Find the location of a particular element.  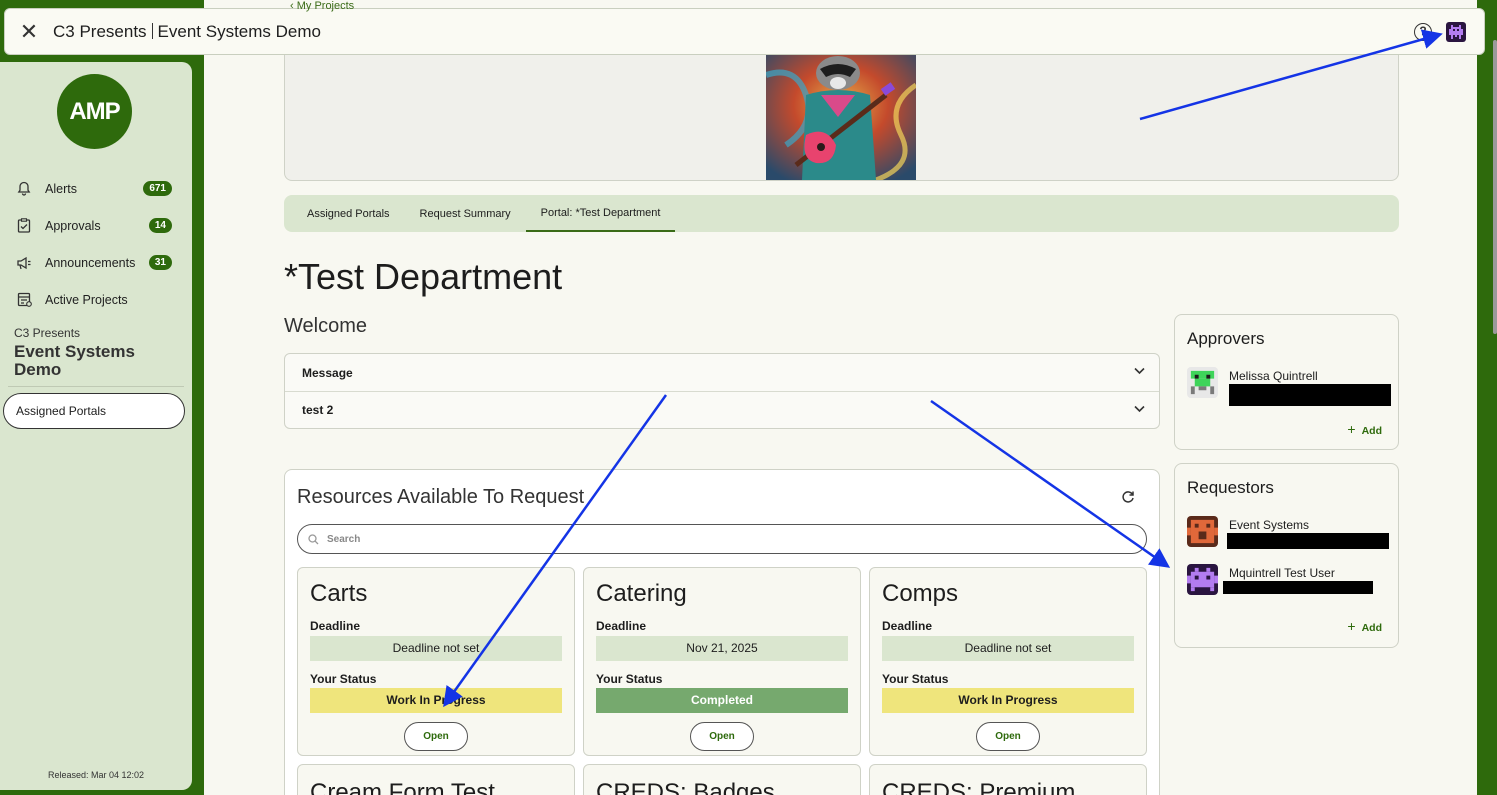

assigned-portals-button: Assigned Portals is located at coordinates (94, 411).